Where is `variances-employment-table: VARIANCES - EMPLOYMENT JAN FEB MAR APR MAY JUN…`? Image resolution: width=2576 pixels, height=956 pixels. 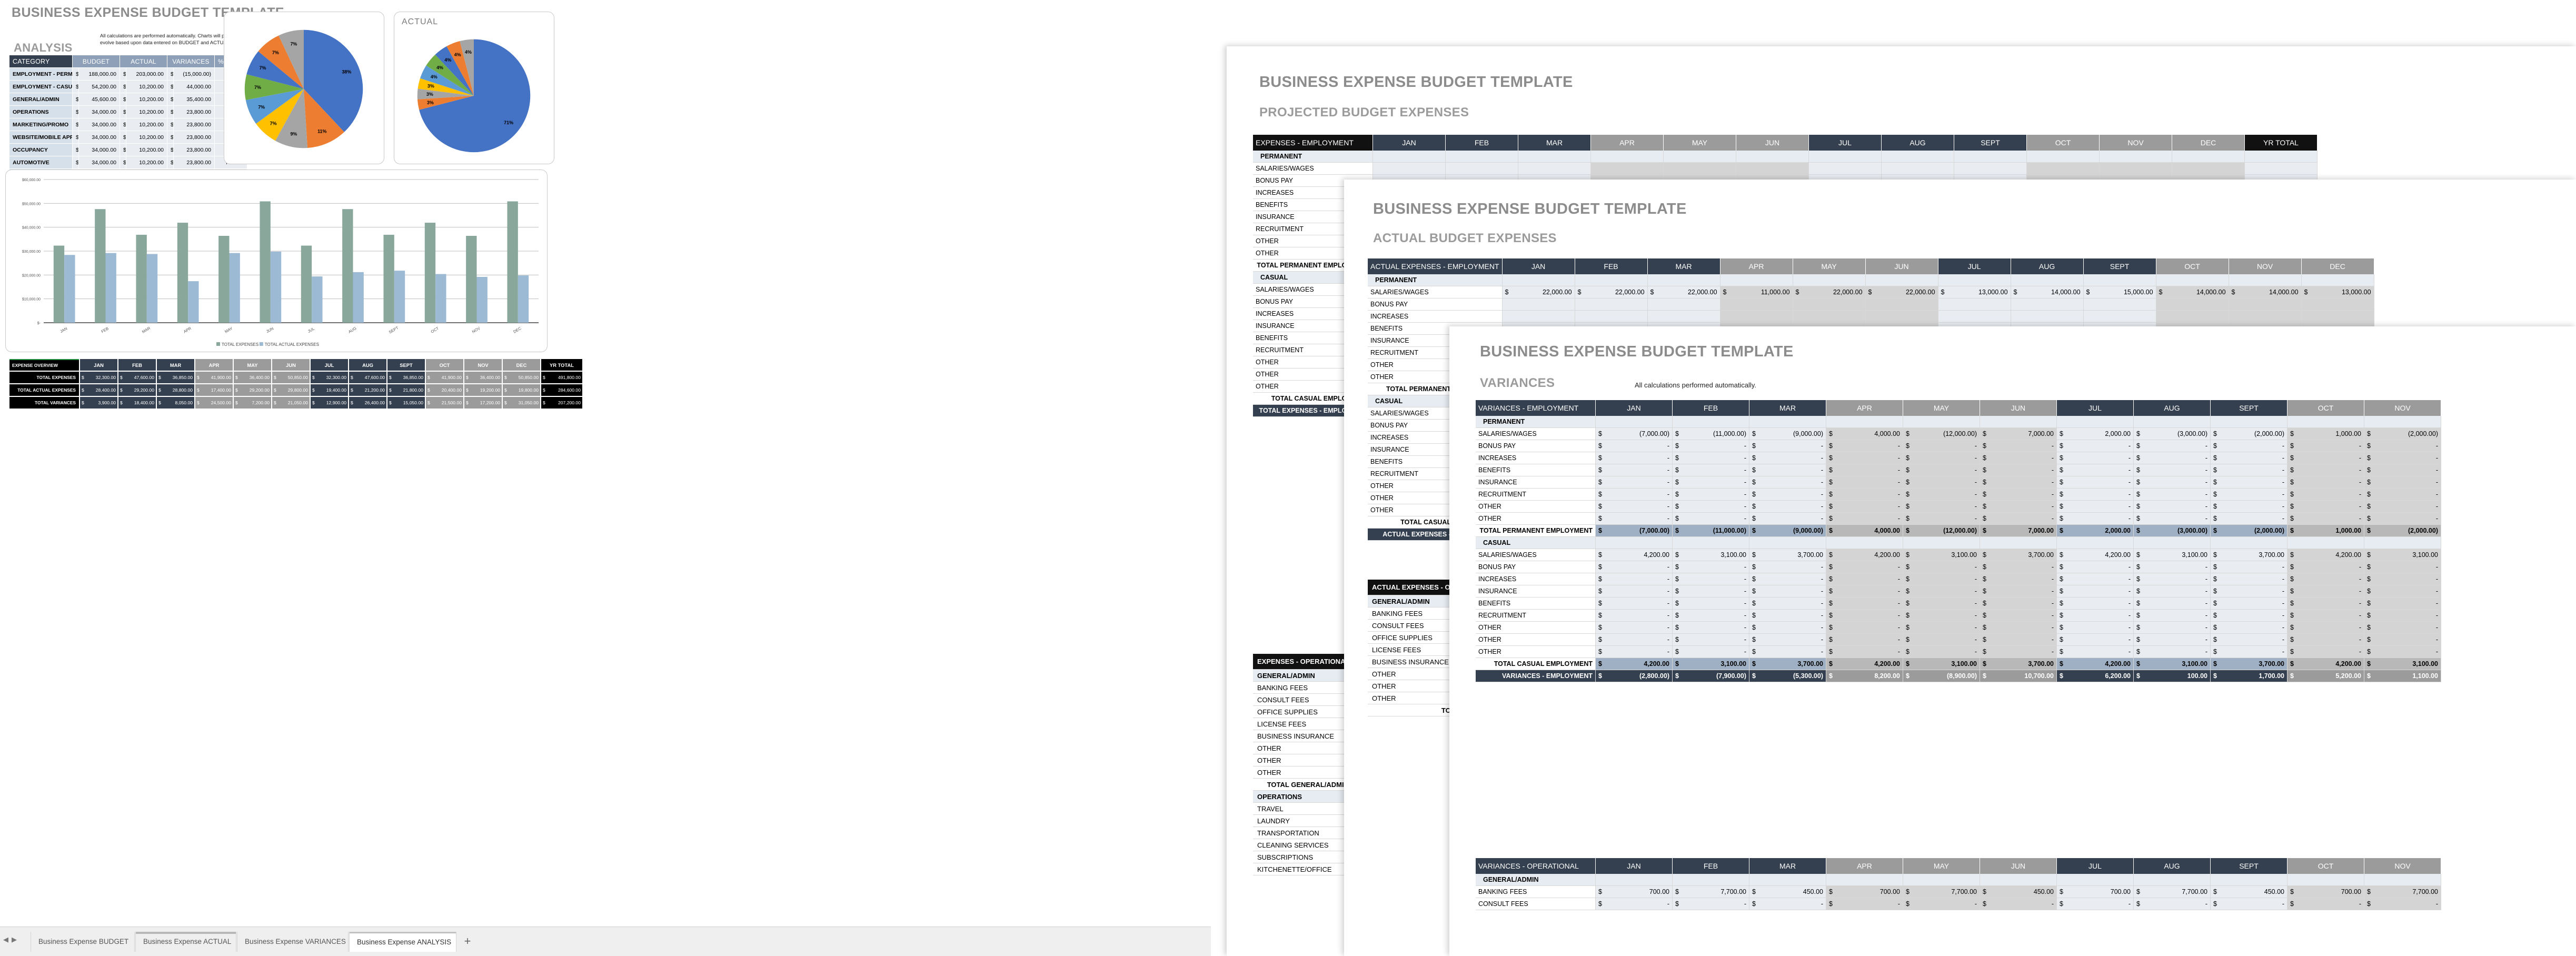
variances-employment-table: VARIANCES - EMPLOYMENT JAN FEB MAR APR MAY JUN… is located at coordinates (1959, 541).